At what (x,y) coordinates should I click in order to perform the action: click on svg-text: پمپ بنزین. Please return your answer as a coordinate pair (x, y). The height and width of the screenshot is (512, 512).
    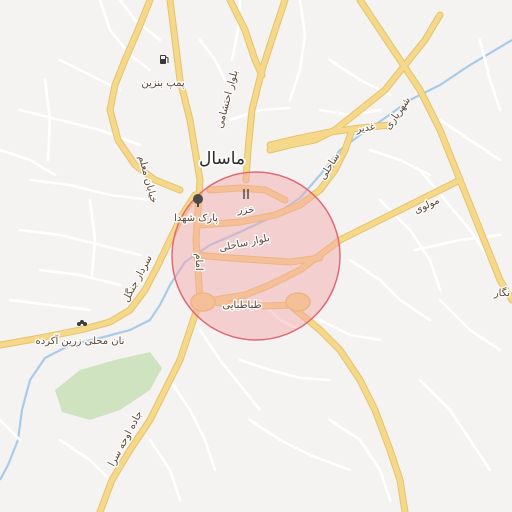
    Looking at the image, I should click on (162, 83).